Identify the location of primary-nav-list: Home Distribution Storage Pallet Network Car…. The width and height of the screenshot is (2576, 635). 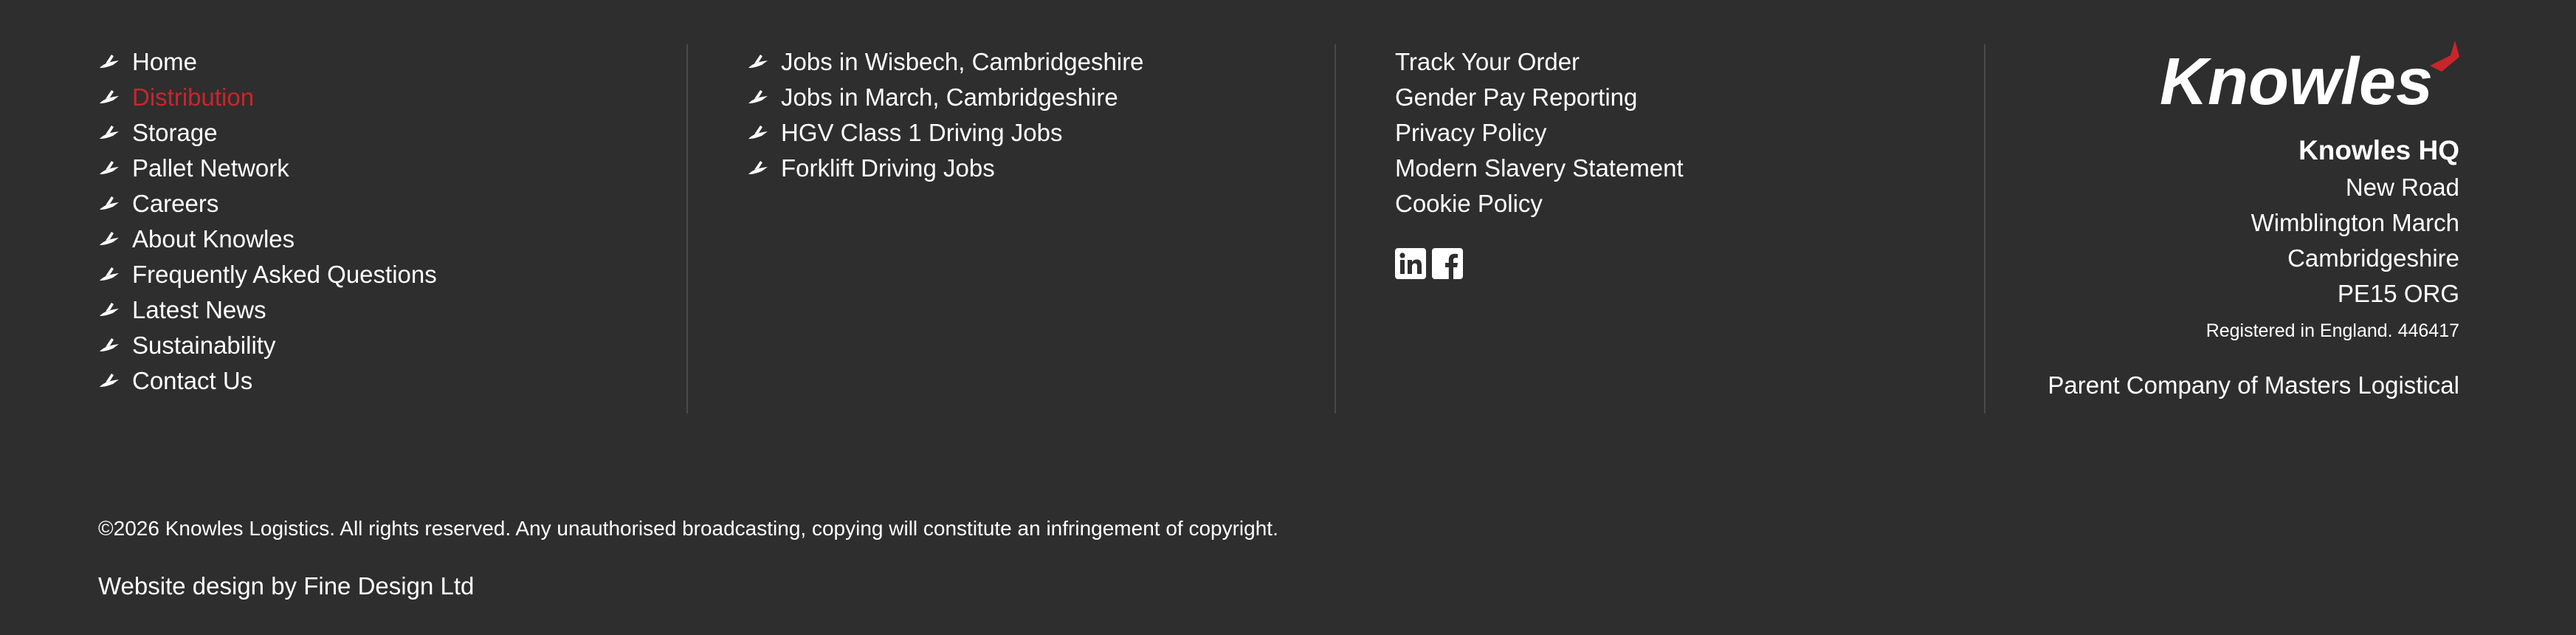
(268, 221).